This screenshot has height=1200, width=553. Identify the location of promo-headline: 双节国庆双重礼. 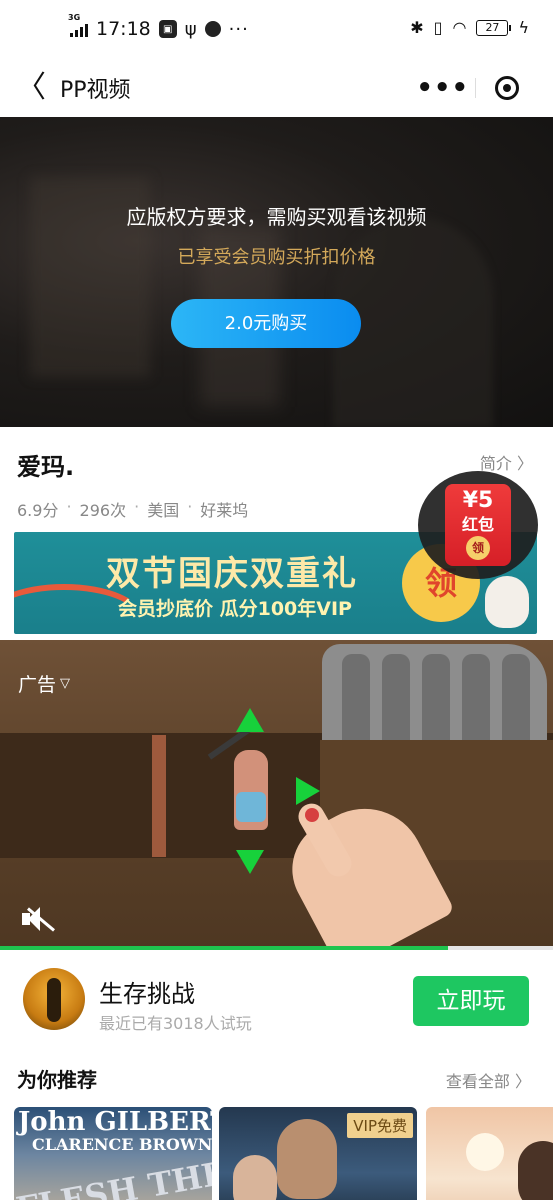
(232, 574).